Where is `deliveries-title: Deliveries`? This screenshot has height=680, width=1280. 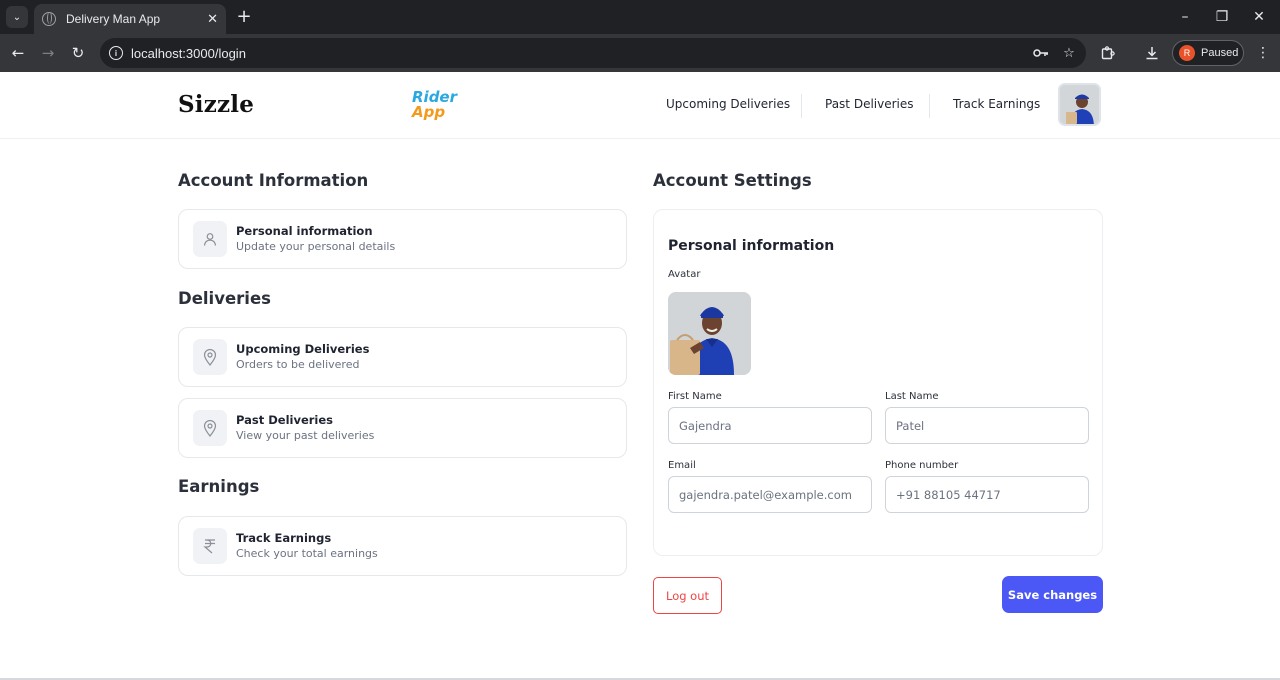 deliveries-title: Deliveries is located at coordinates (224, 298).